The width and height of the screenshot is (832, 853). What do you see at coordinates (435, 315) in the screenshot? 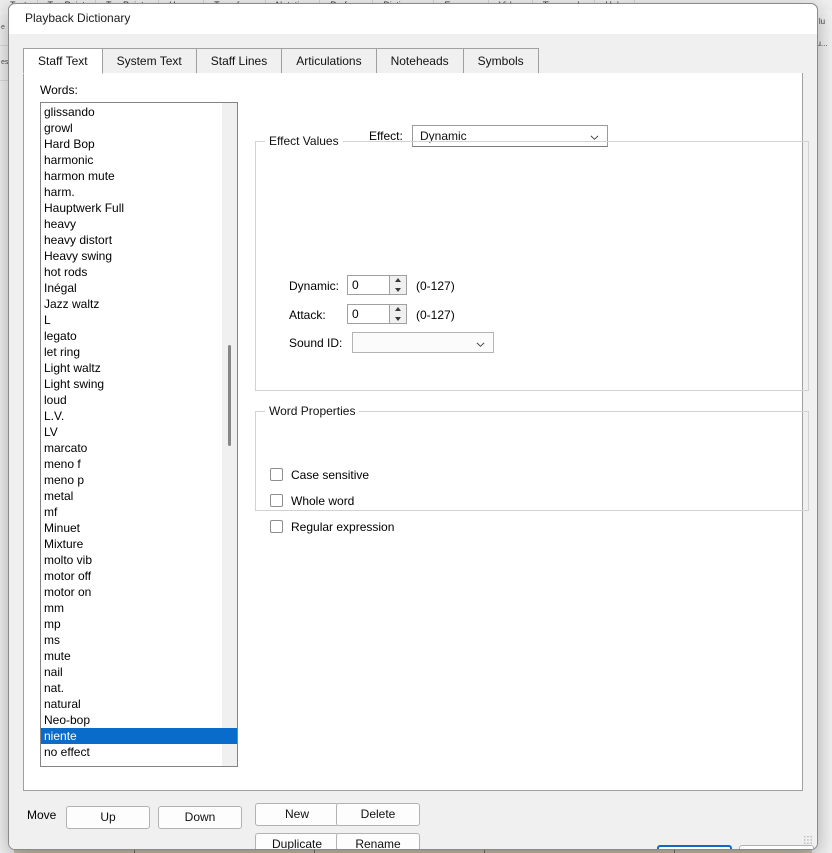
I see `attack-range-note: (0-127)` at bounding box center [435, 315].